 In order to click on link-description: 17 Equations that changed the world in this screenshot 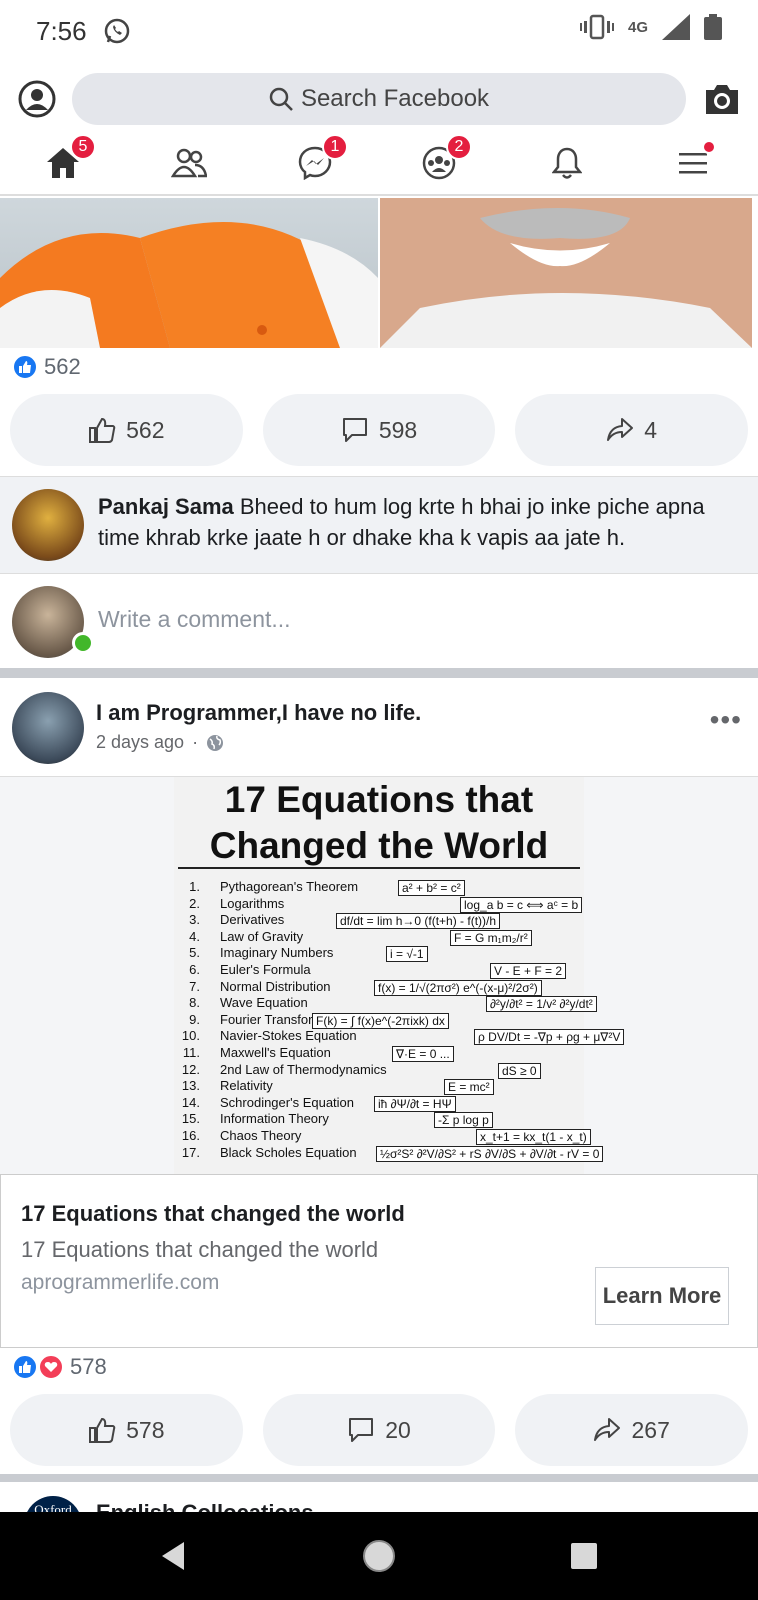, I will do `click(200, 1249)`.